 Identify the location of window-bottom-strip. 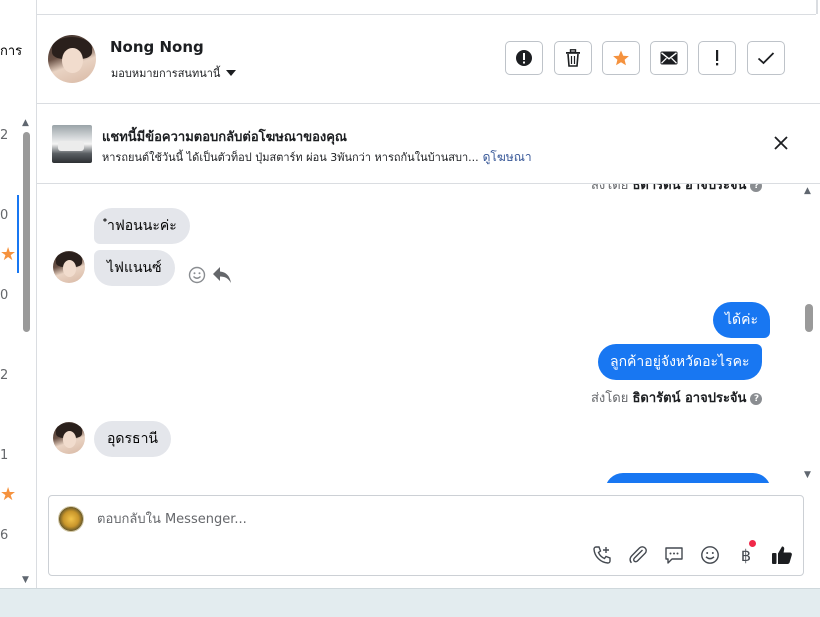
(410, 602).